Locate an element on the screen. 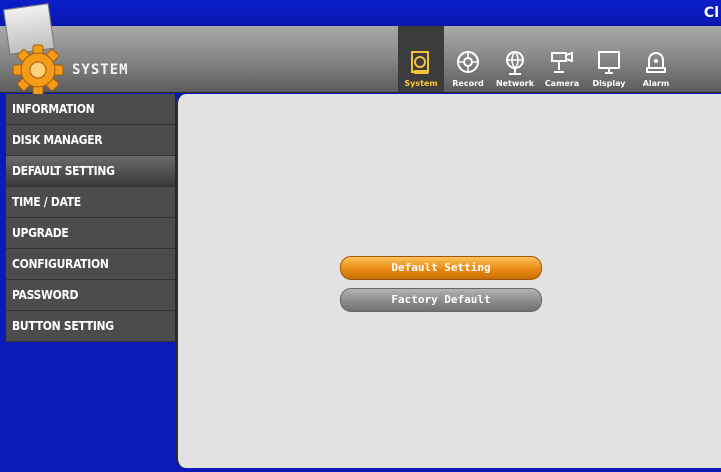 The height and width of the screenshot is (472, 721). nav-record: Record is located at coordinates (468, 59).